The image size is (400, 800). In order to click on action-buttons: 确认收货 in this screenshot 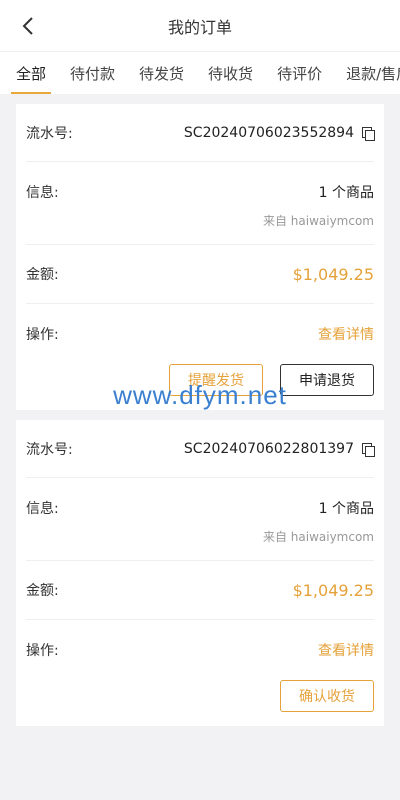, I will do `click(200, 703)`.